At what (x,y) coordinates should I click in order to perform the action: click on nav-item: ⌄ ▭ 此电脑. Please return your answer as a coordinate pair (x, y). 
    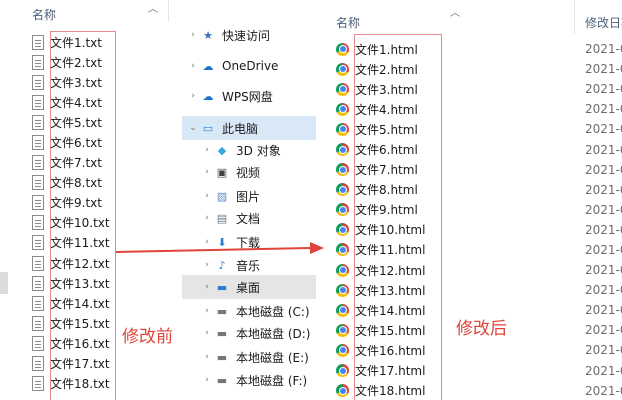
    Looking at the image, I should click on (249, 128).